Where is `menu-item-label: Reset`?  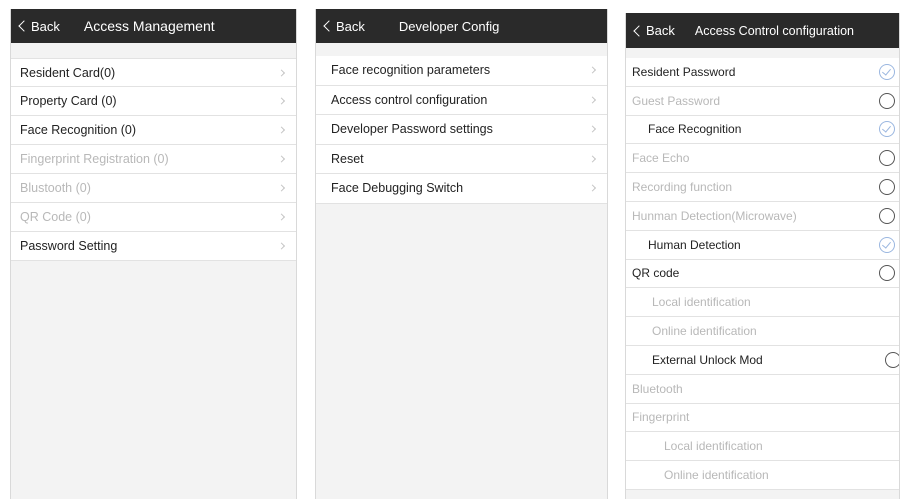
menu-item-label: Reset is located at coordinates (347, 158).